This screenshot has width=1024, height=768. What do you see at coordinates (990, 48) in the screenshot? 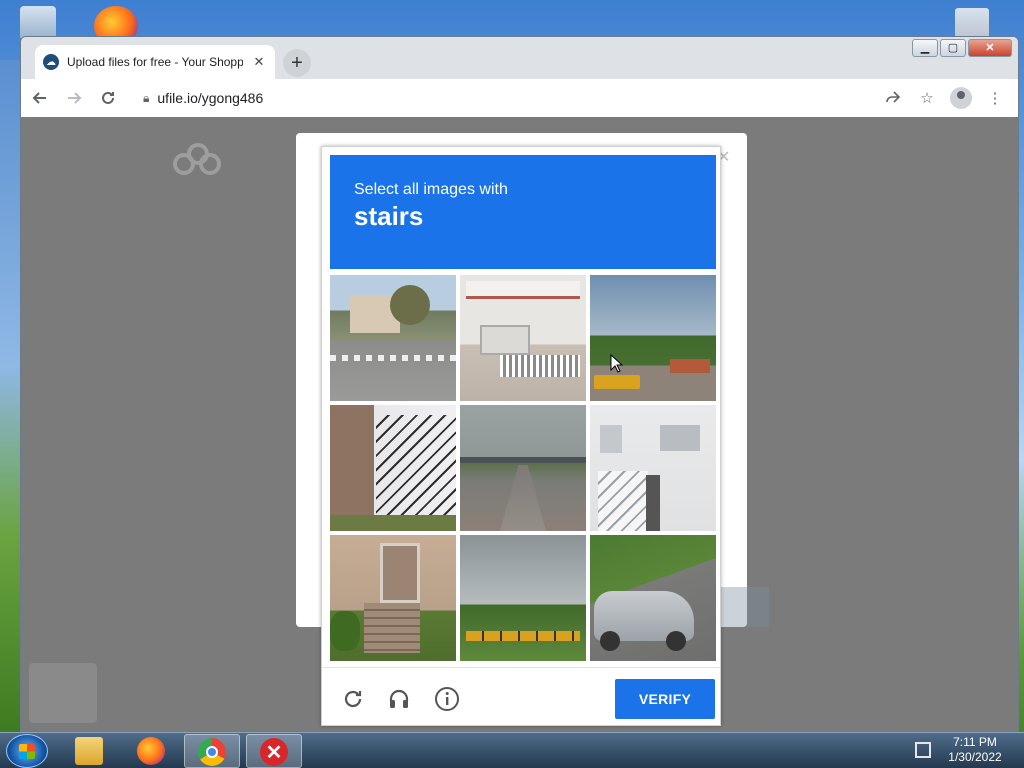
I see `close-window-button: ✕` at bounding box center [990, 48].